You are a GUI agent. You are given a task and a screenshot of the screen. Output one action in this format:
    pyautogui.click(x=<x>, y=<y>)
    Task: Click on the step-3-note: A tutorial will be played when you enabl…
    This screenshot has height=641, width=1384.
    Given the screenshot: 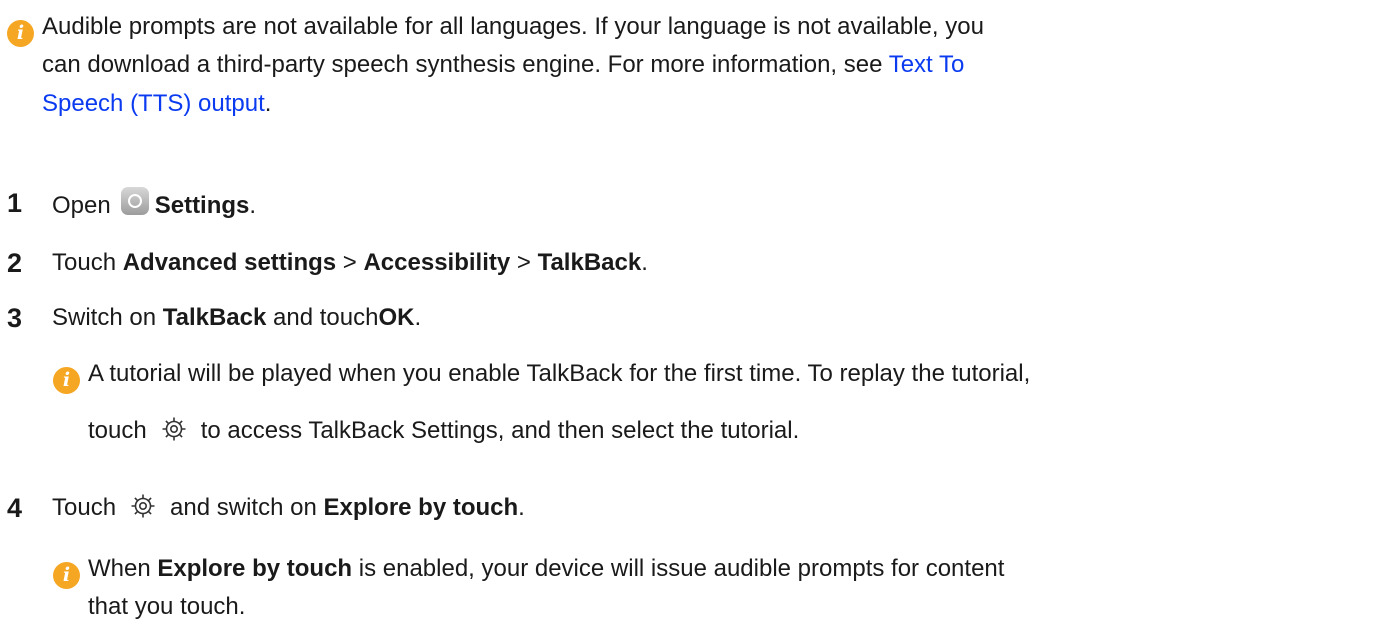 What is the action you would take?
    pyautogui.click(x=559, y=403)
    